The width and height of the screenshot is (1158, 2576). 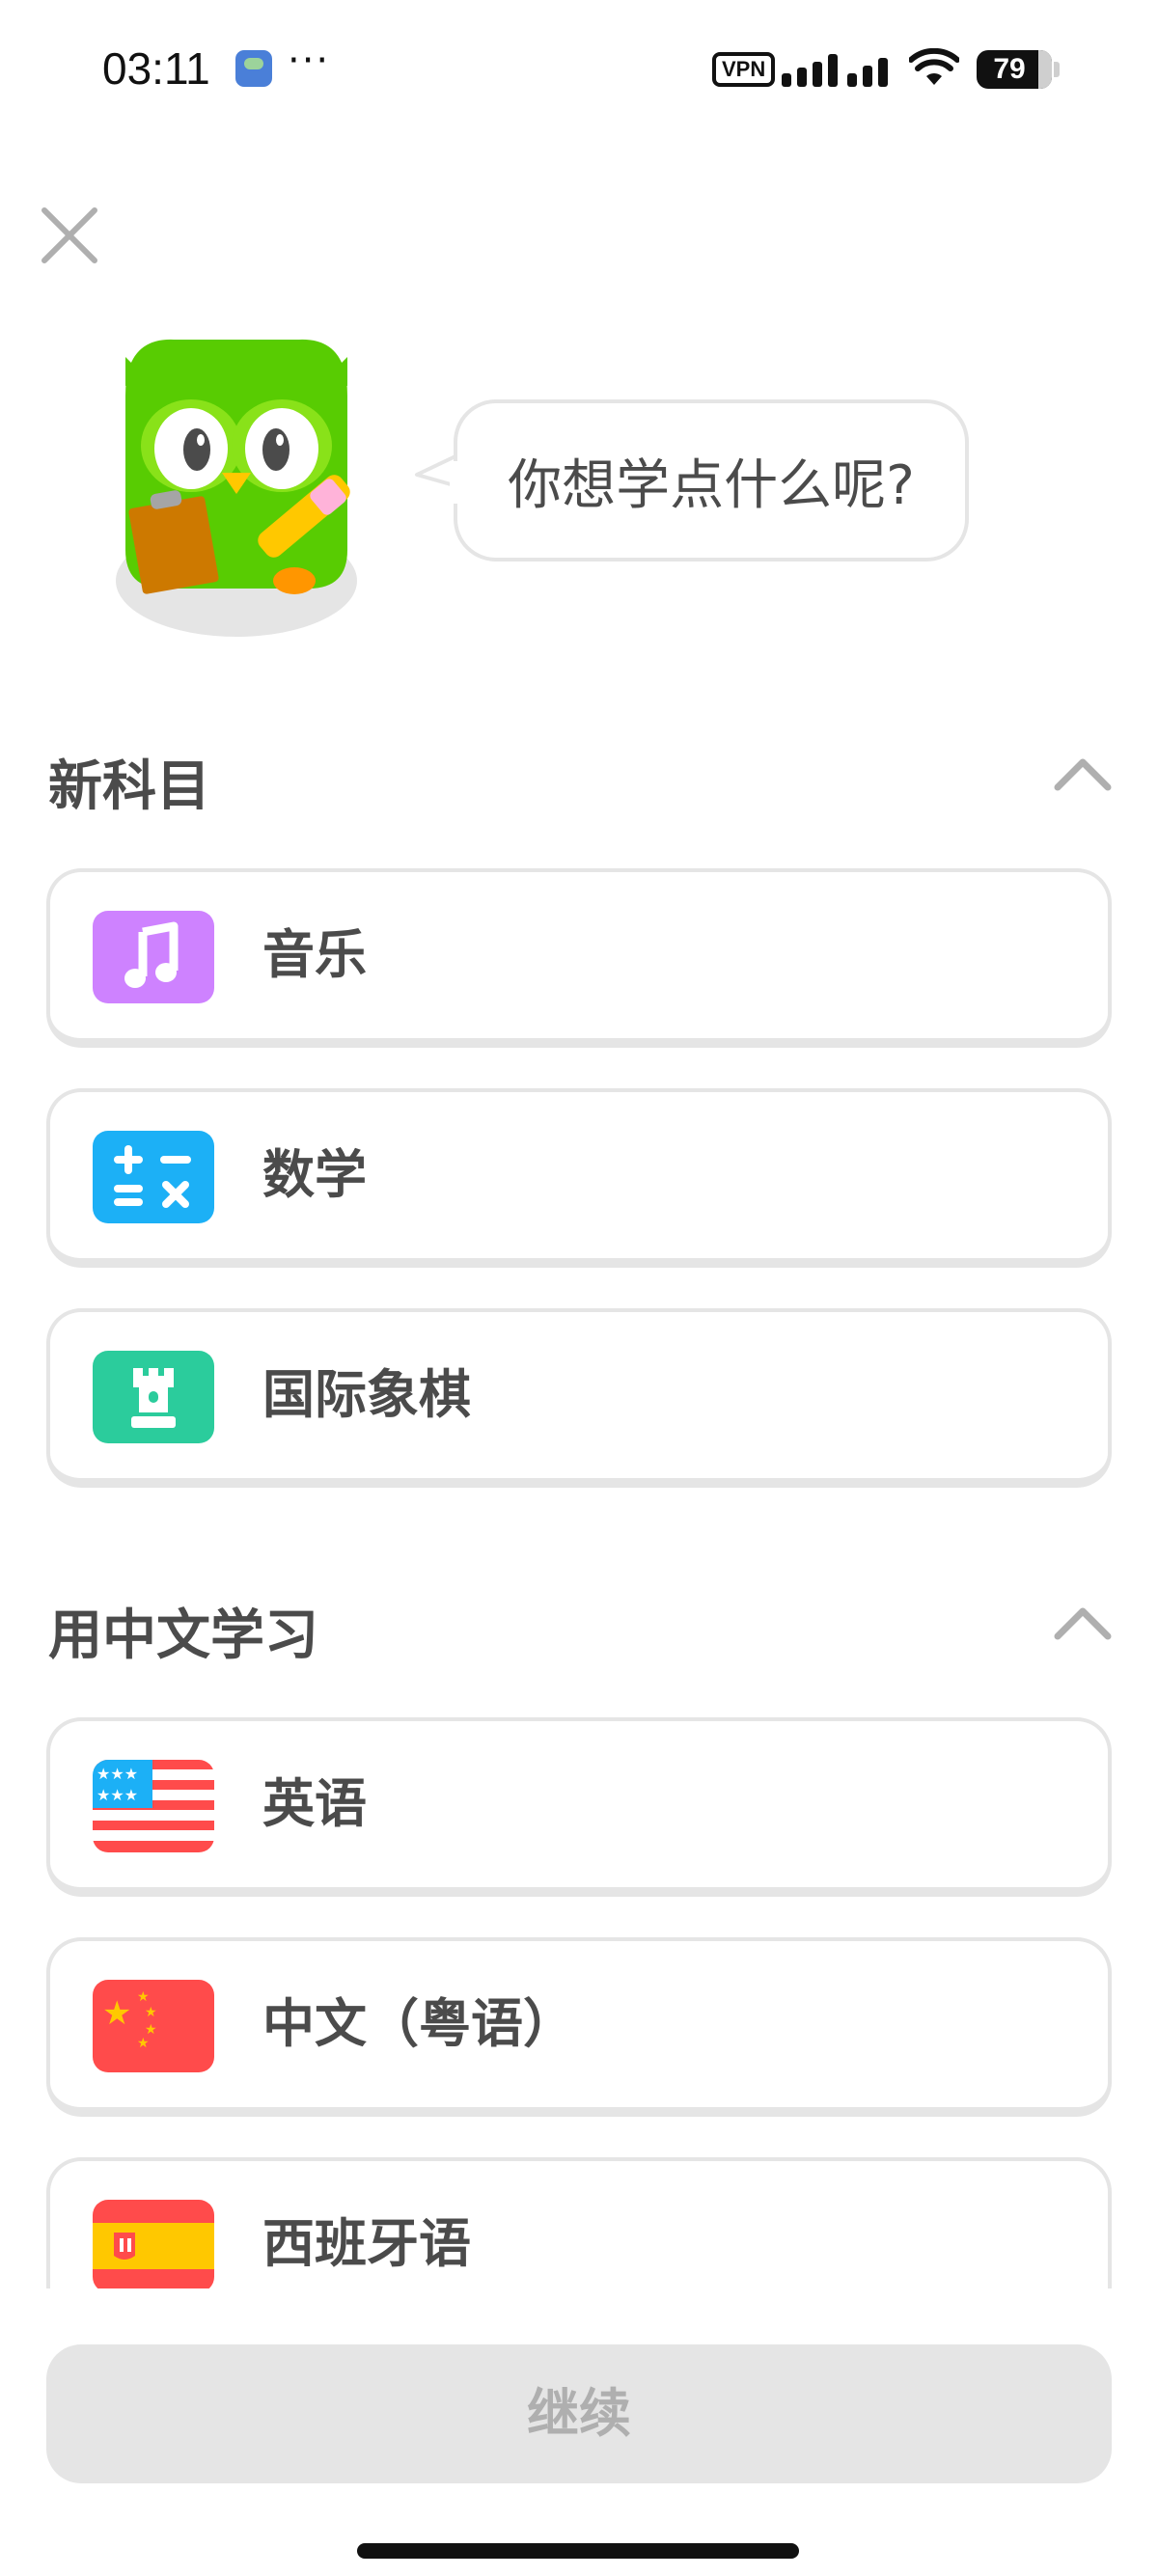 What do you see at coordinates (314, 1804) in the screenshot?
I see `course-label: 英语` at bounding box center [314, 1804].